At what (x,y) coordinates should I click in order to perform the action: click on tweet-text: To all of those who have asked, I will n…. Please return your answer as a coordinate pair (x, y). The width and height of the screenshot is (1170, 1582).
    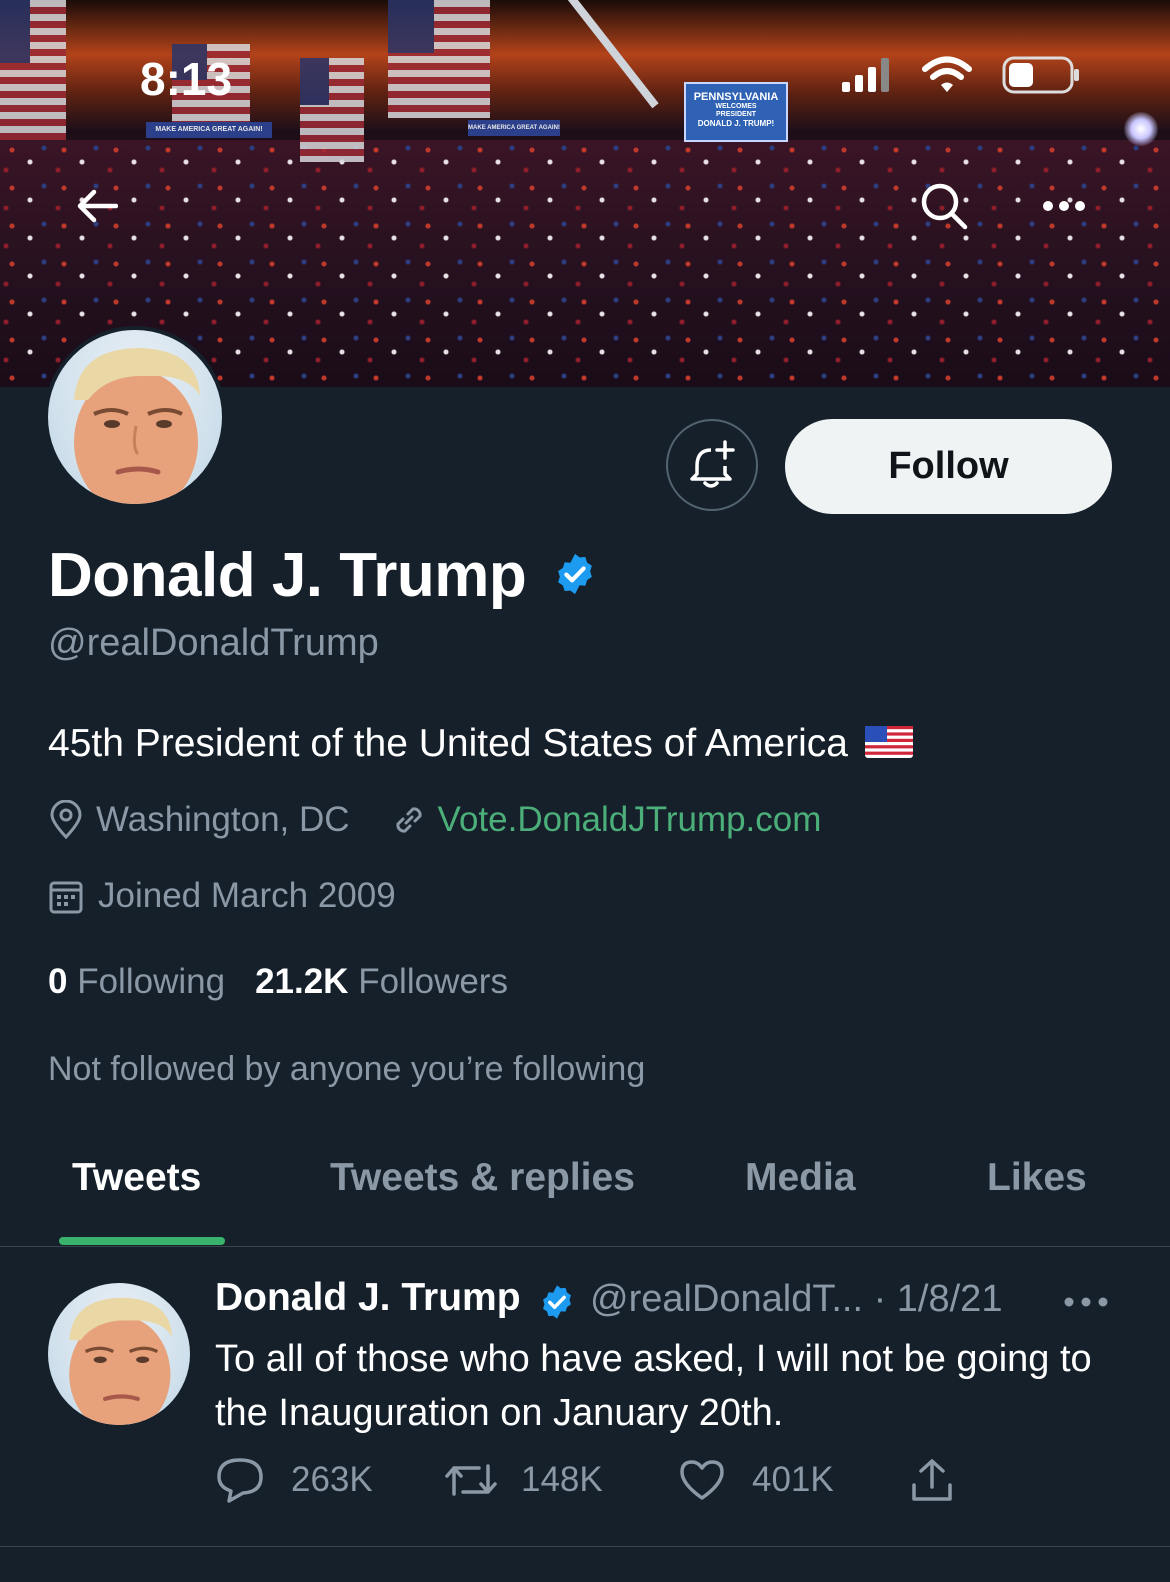
    Looking at the image, I should click on (653, 1386).